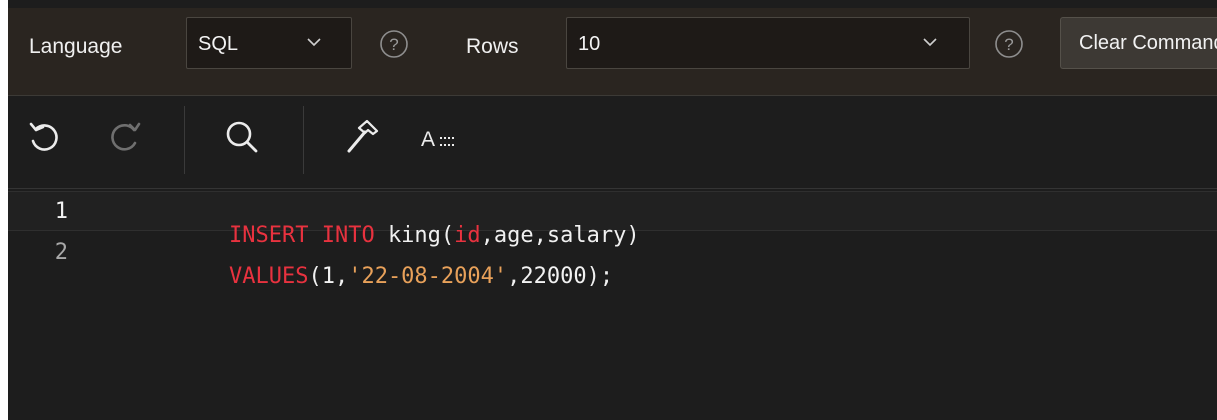 This screenshot has height=420, width=1217. Describe the element at coordinates (61, 252) in the screenshot. I see `line-number: 2` at that location.